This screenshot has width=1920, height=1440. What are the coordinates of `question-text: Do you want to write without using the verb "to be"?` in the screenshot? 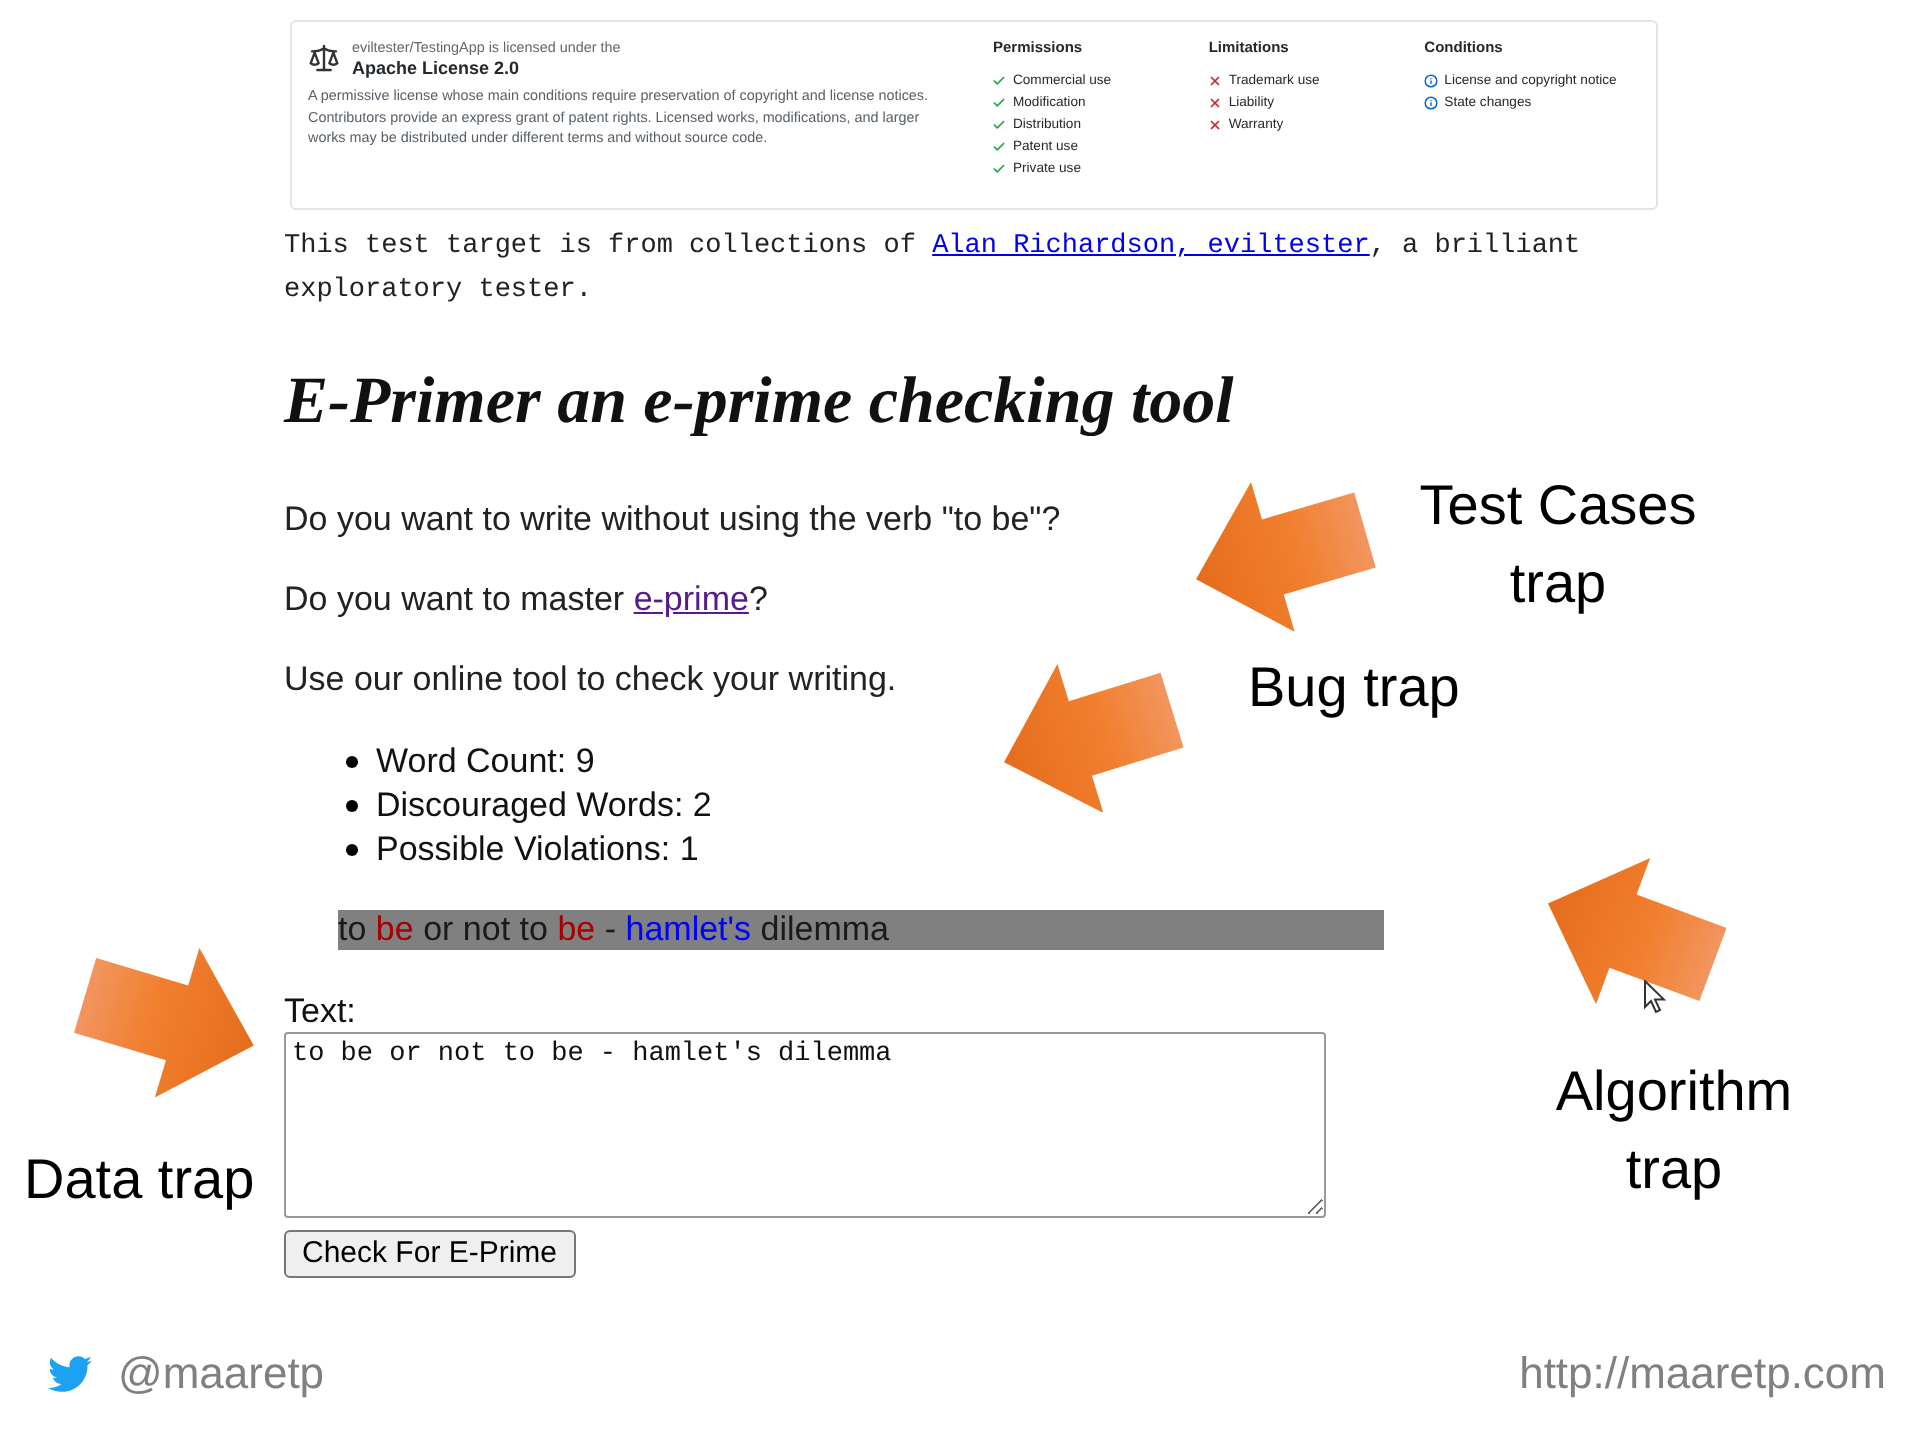 It's located at (672, 520).